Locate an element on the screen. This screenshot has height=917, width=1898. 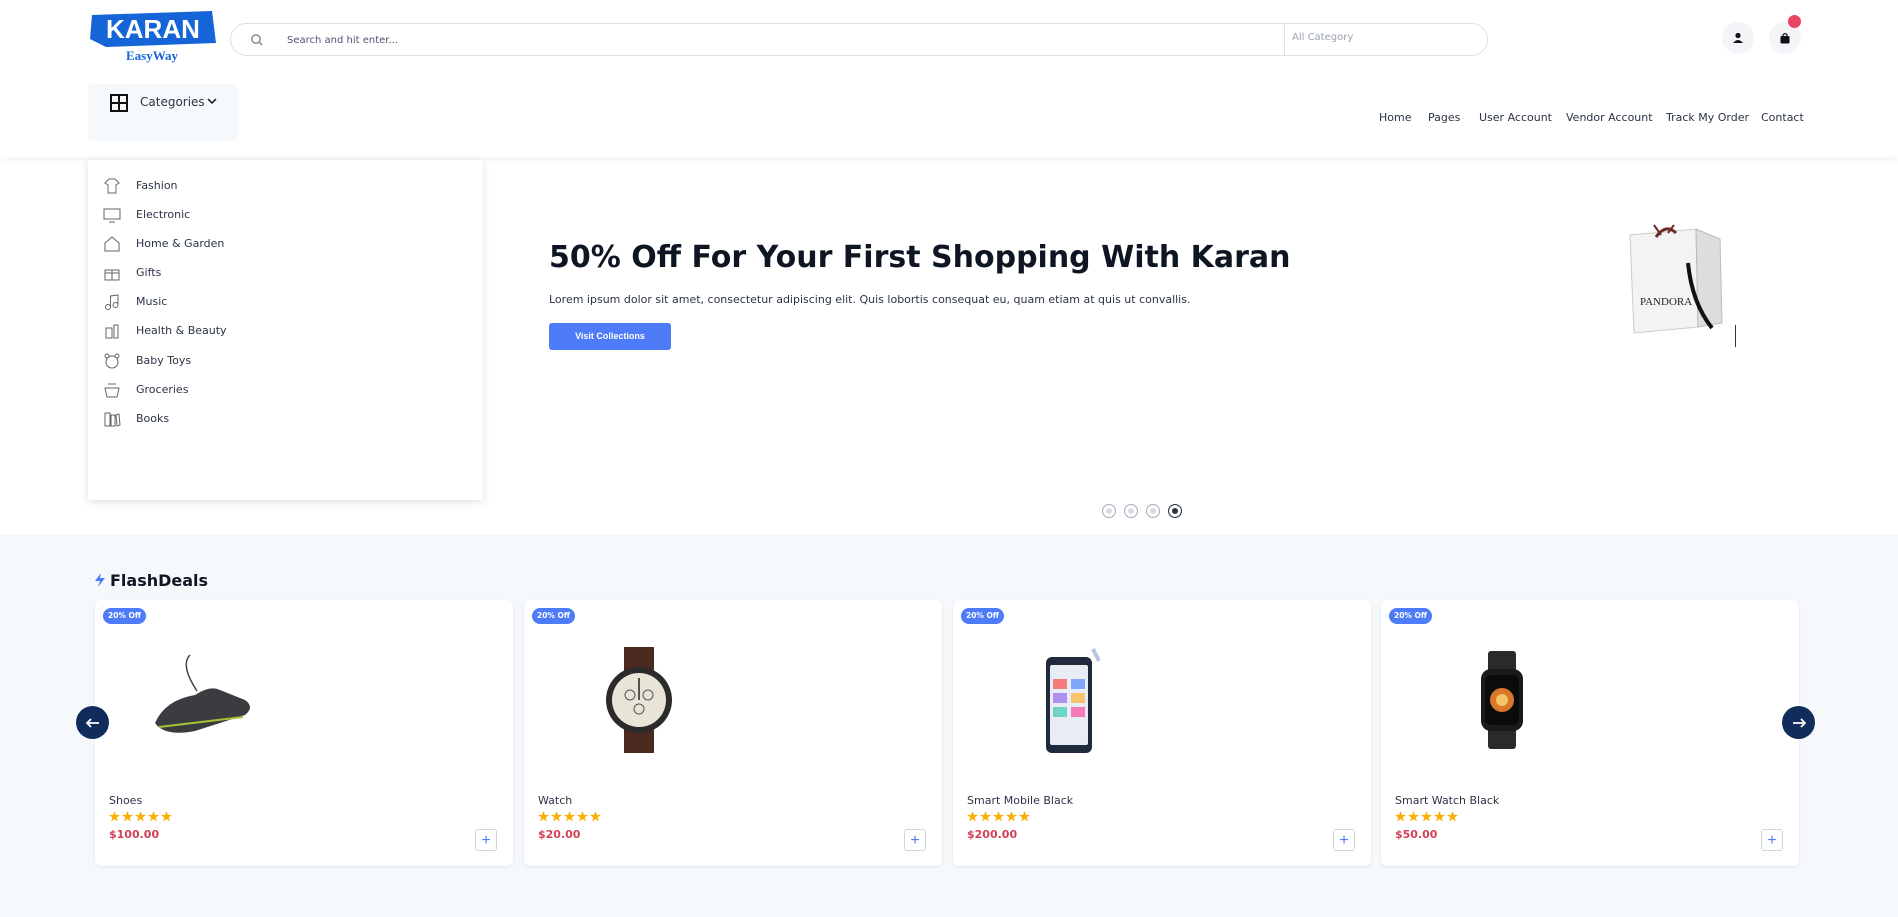
karan-logo: KARAN EasyWay is located at coordinates (153, 37).